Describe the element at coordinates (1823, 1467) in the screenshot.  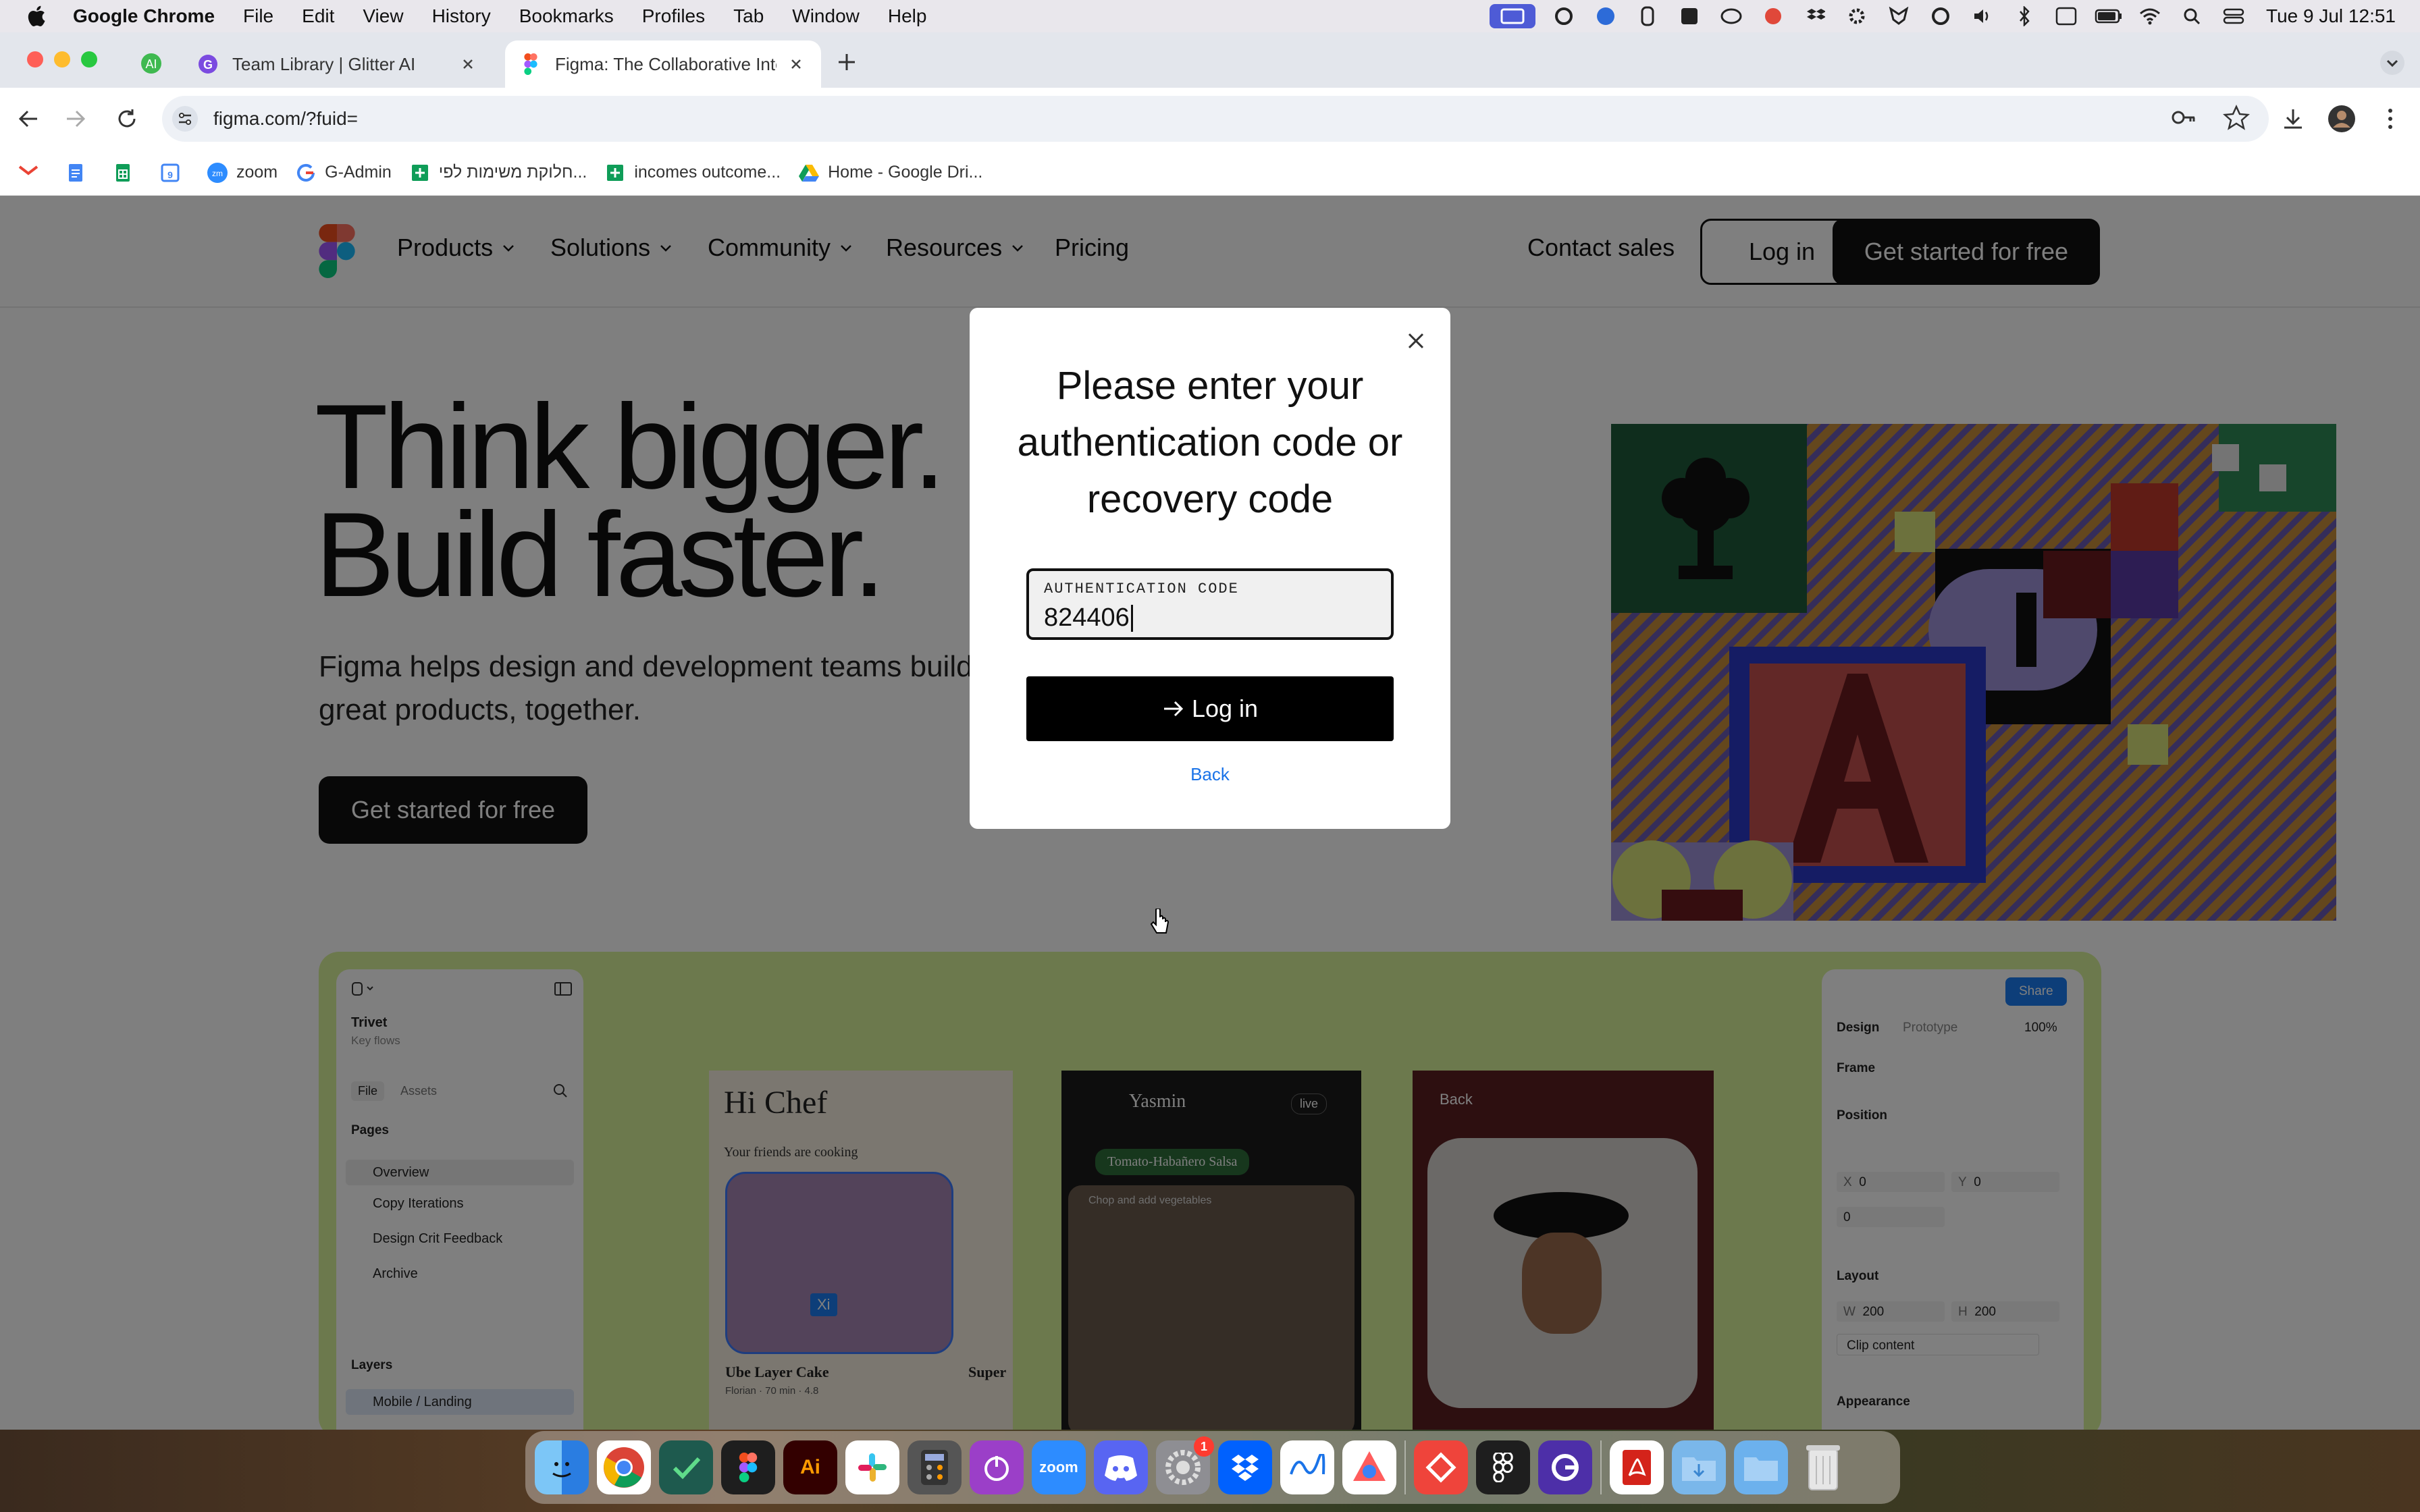
I see `trash-icon` at that location.